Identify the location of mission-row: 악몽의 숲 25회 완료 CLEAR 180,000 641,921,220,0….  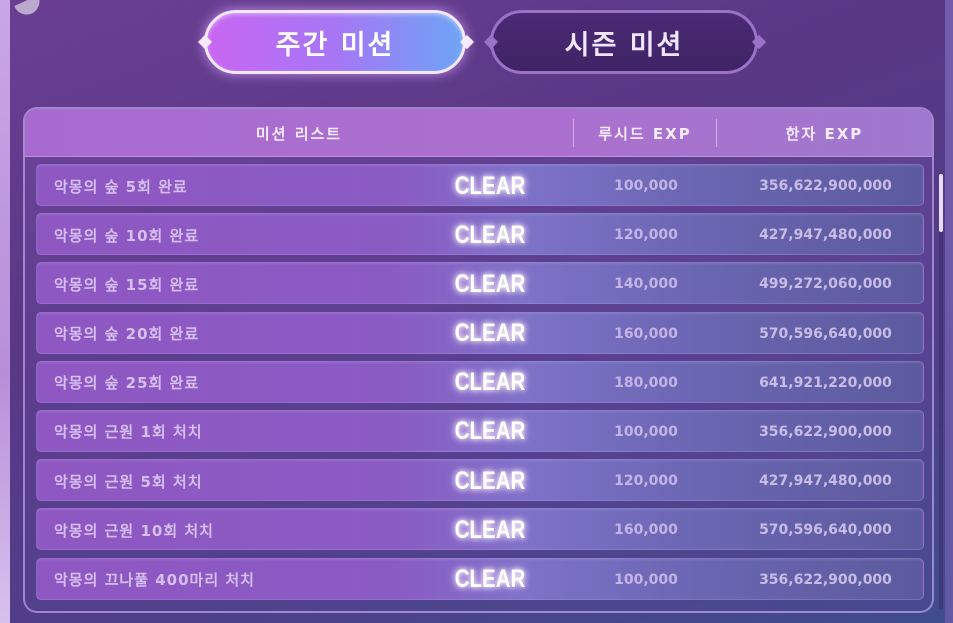
(480, 381).